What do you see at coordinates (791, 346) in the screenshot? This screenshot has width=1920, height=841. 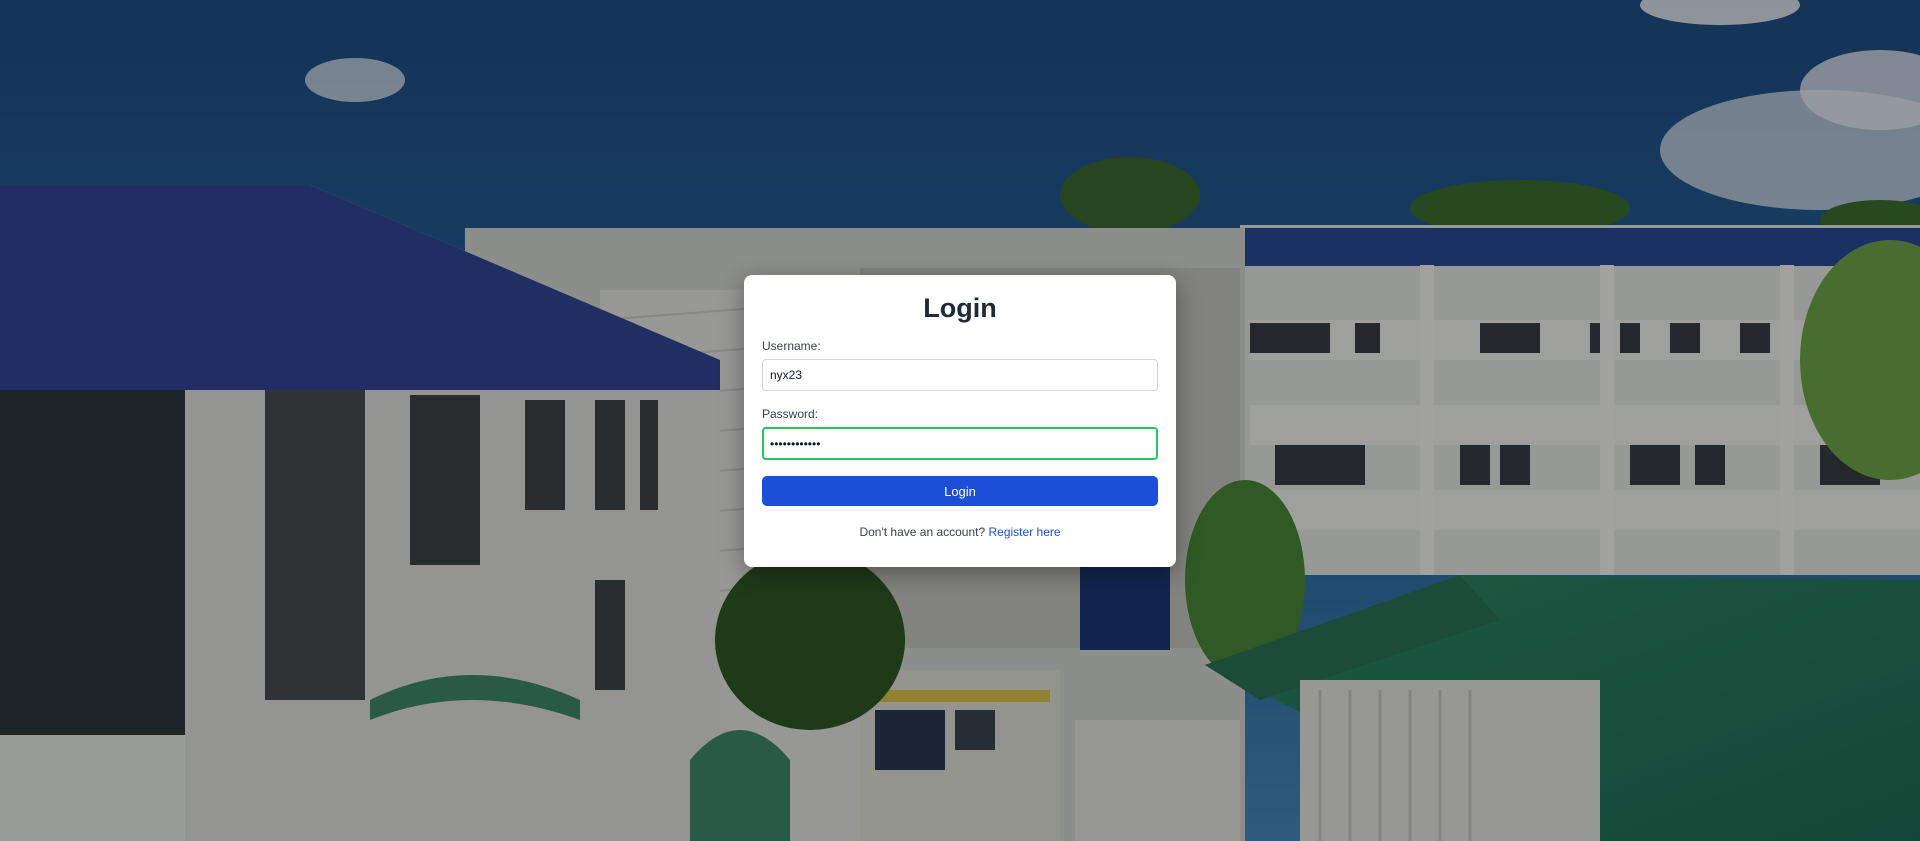 I see `username-label: Username:` at bounding box center [791, 346].